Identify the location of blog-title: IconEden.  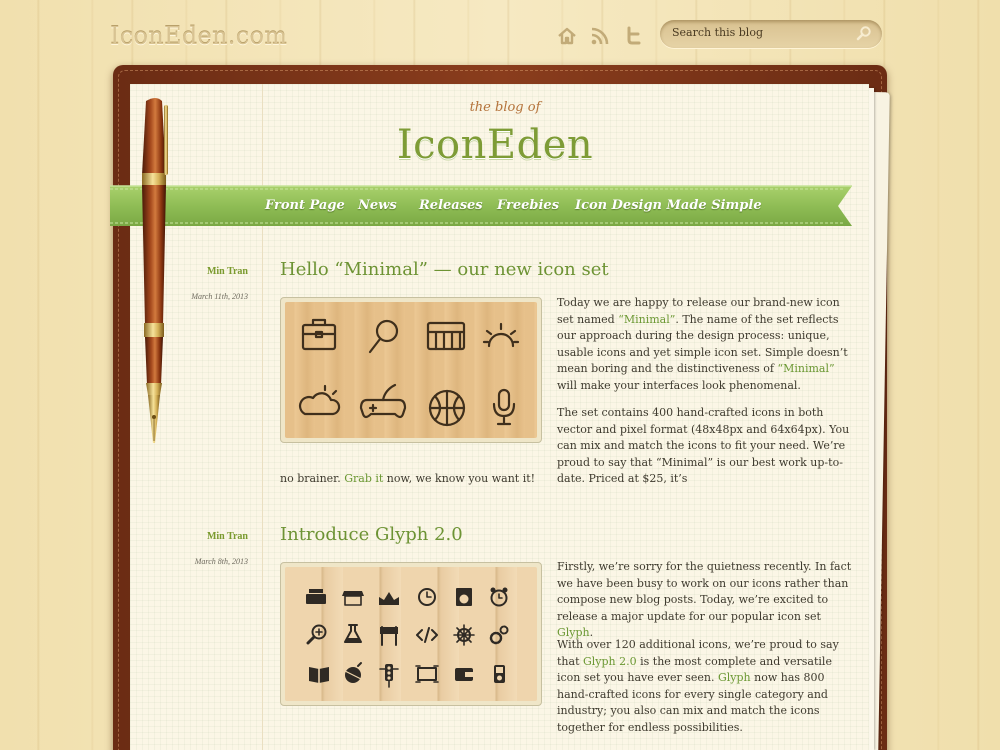
(495, 145).